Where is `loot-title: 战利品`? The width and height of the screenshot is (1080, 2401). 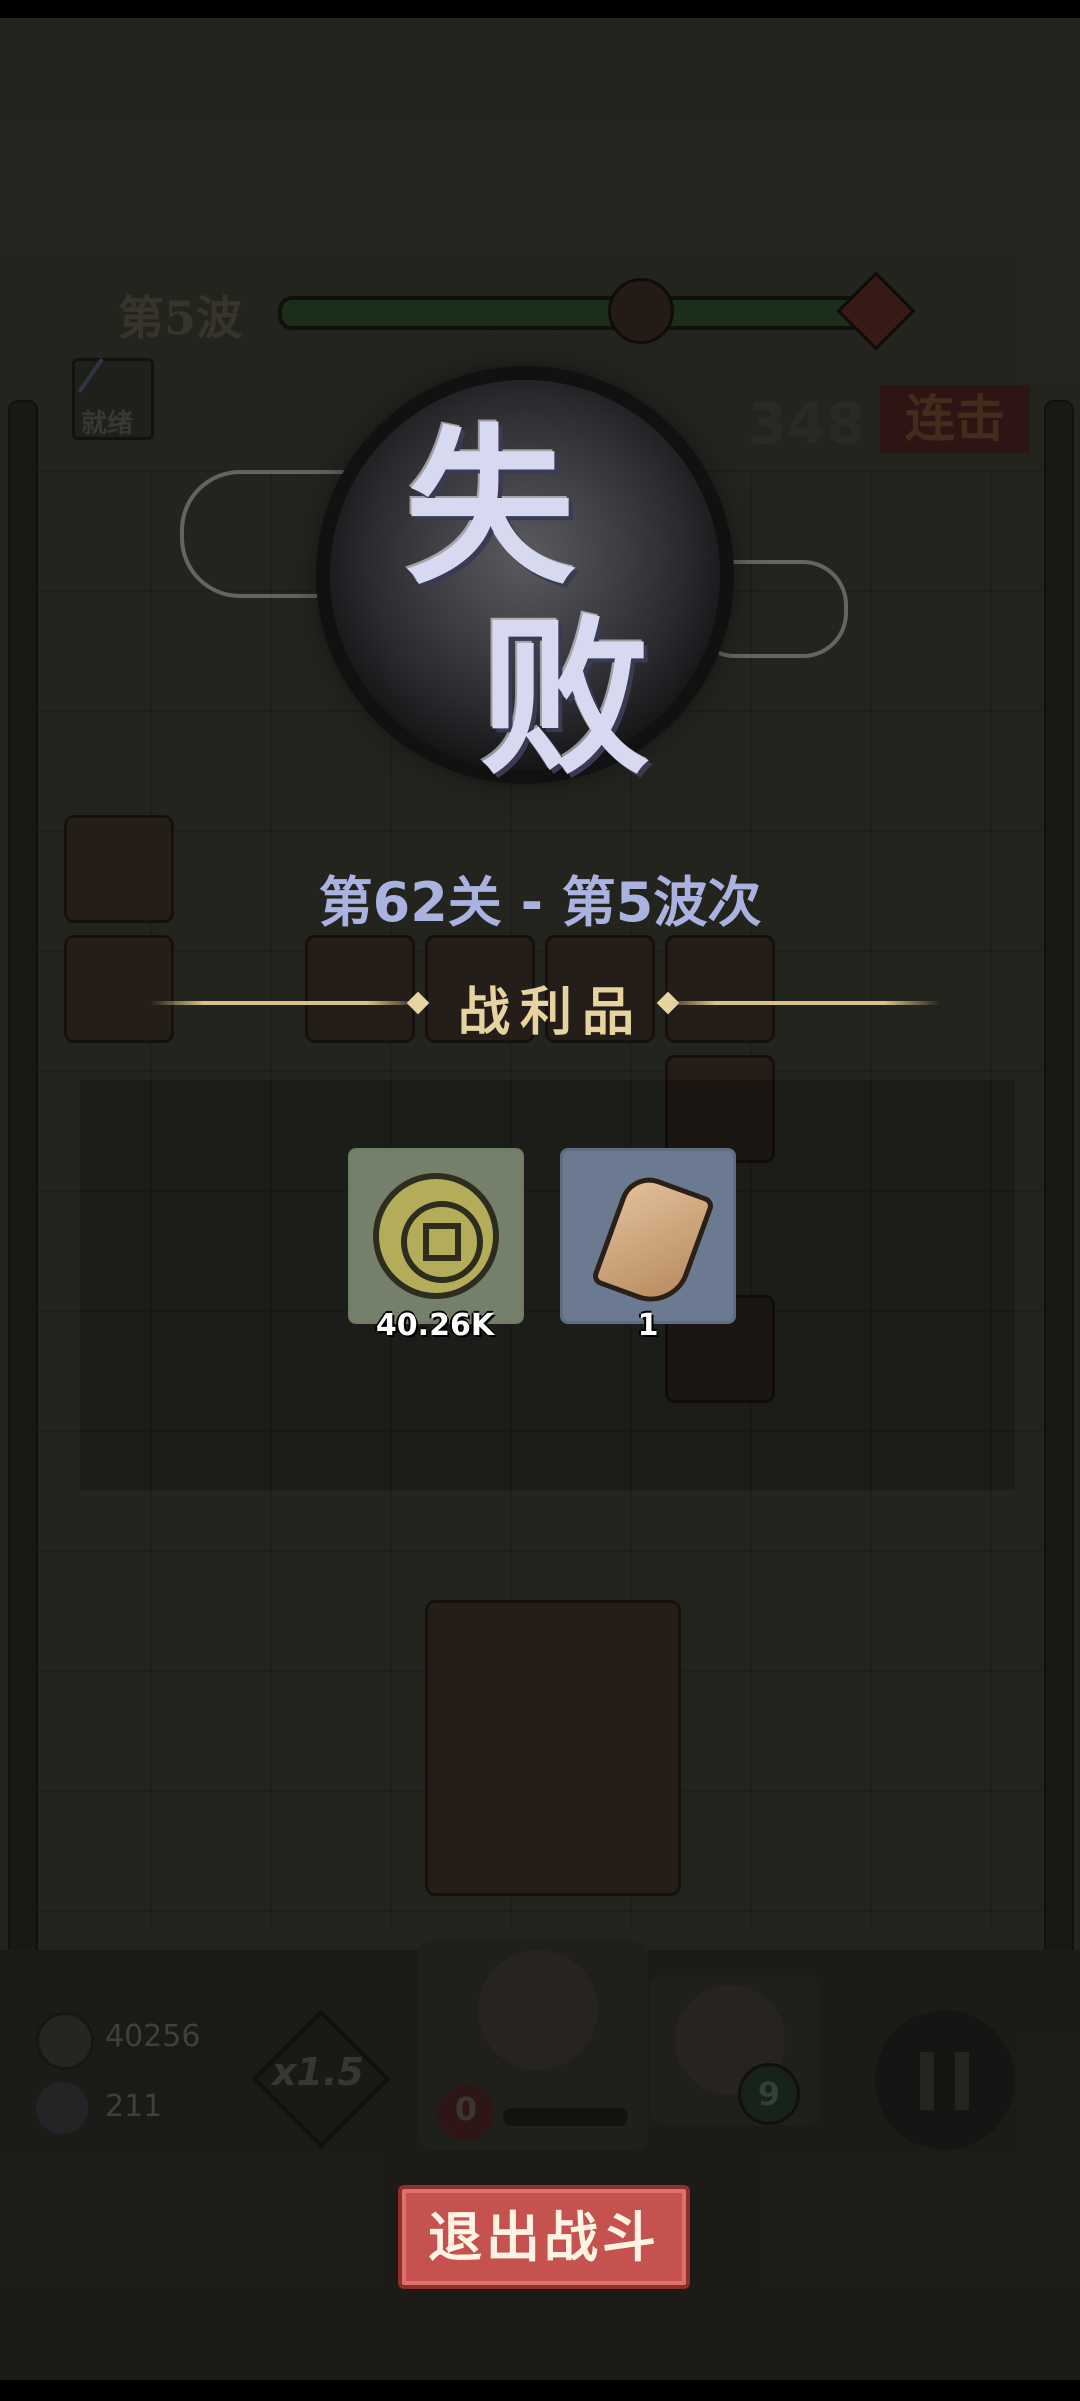 loot-title: 战利品 is located at coordinates (551, 1012).